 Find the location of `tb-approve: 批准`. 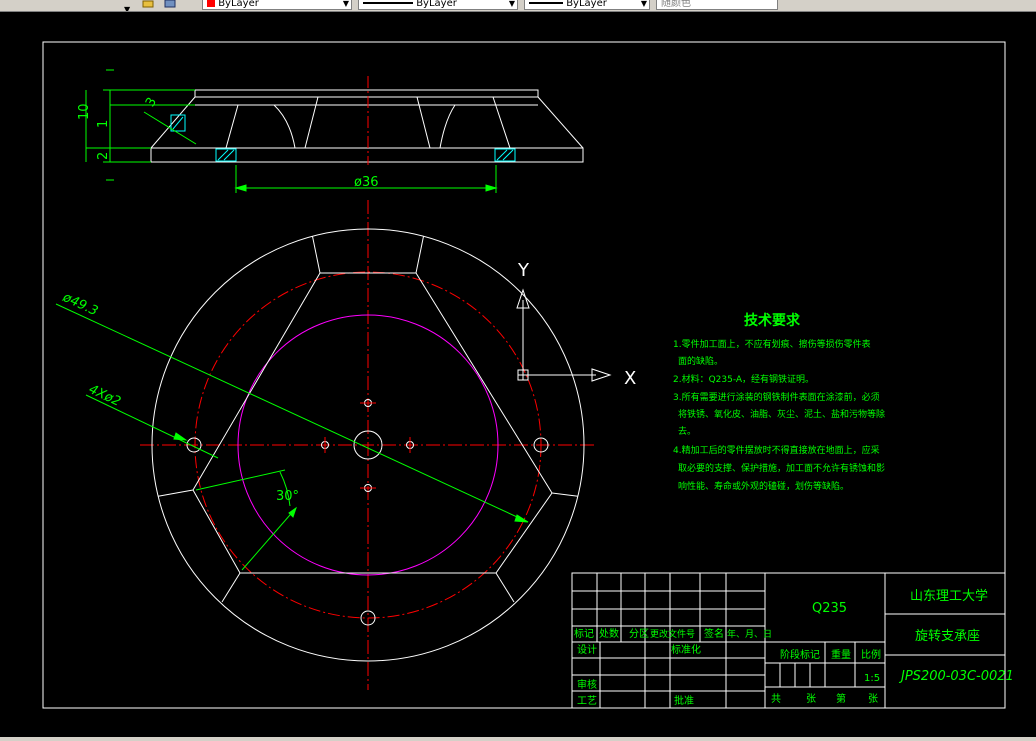

tb-approve: 批准 is located at coordinates (684, 700).